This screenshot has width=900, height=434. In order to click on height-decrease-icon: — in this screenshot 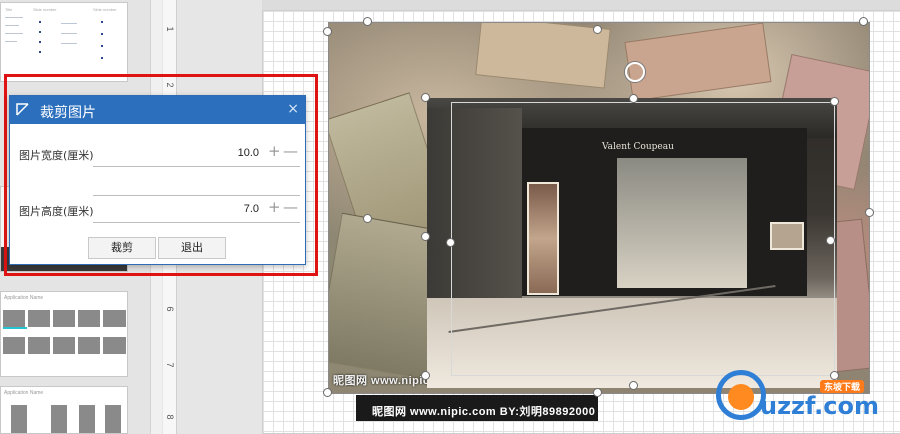, I will do `click(290, 207)`.